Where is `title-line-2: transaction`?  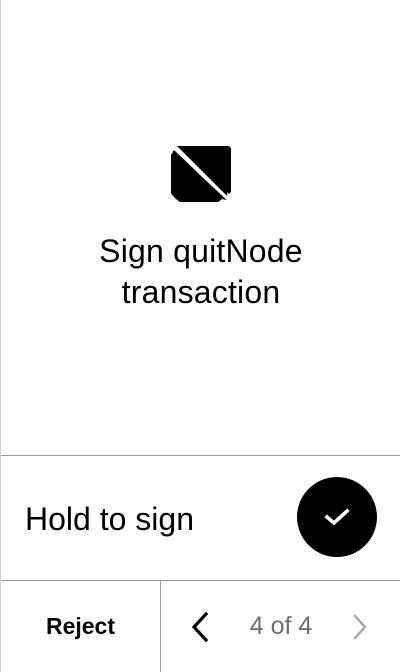 title-line-2: transaction is located at coordinates (201, 292).